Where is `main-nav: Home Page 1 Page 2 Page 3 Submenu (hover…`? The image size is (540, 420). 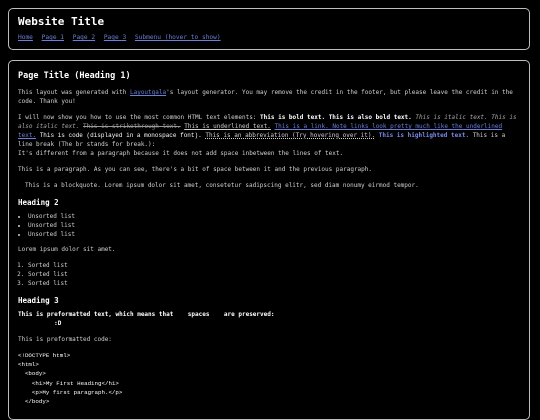 main-nav: Home Page 1 Page 2 Page 3 Submenu (hover… is located at coordinates (269, 37).